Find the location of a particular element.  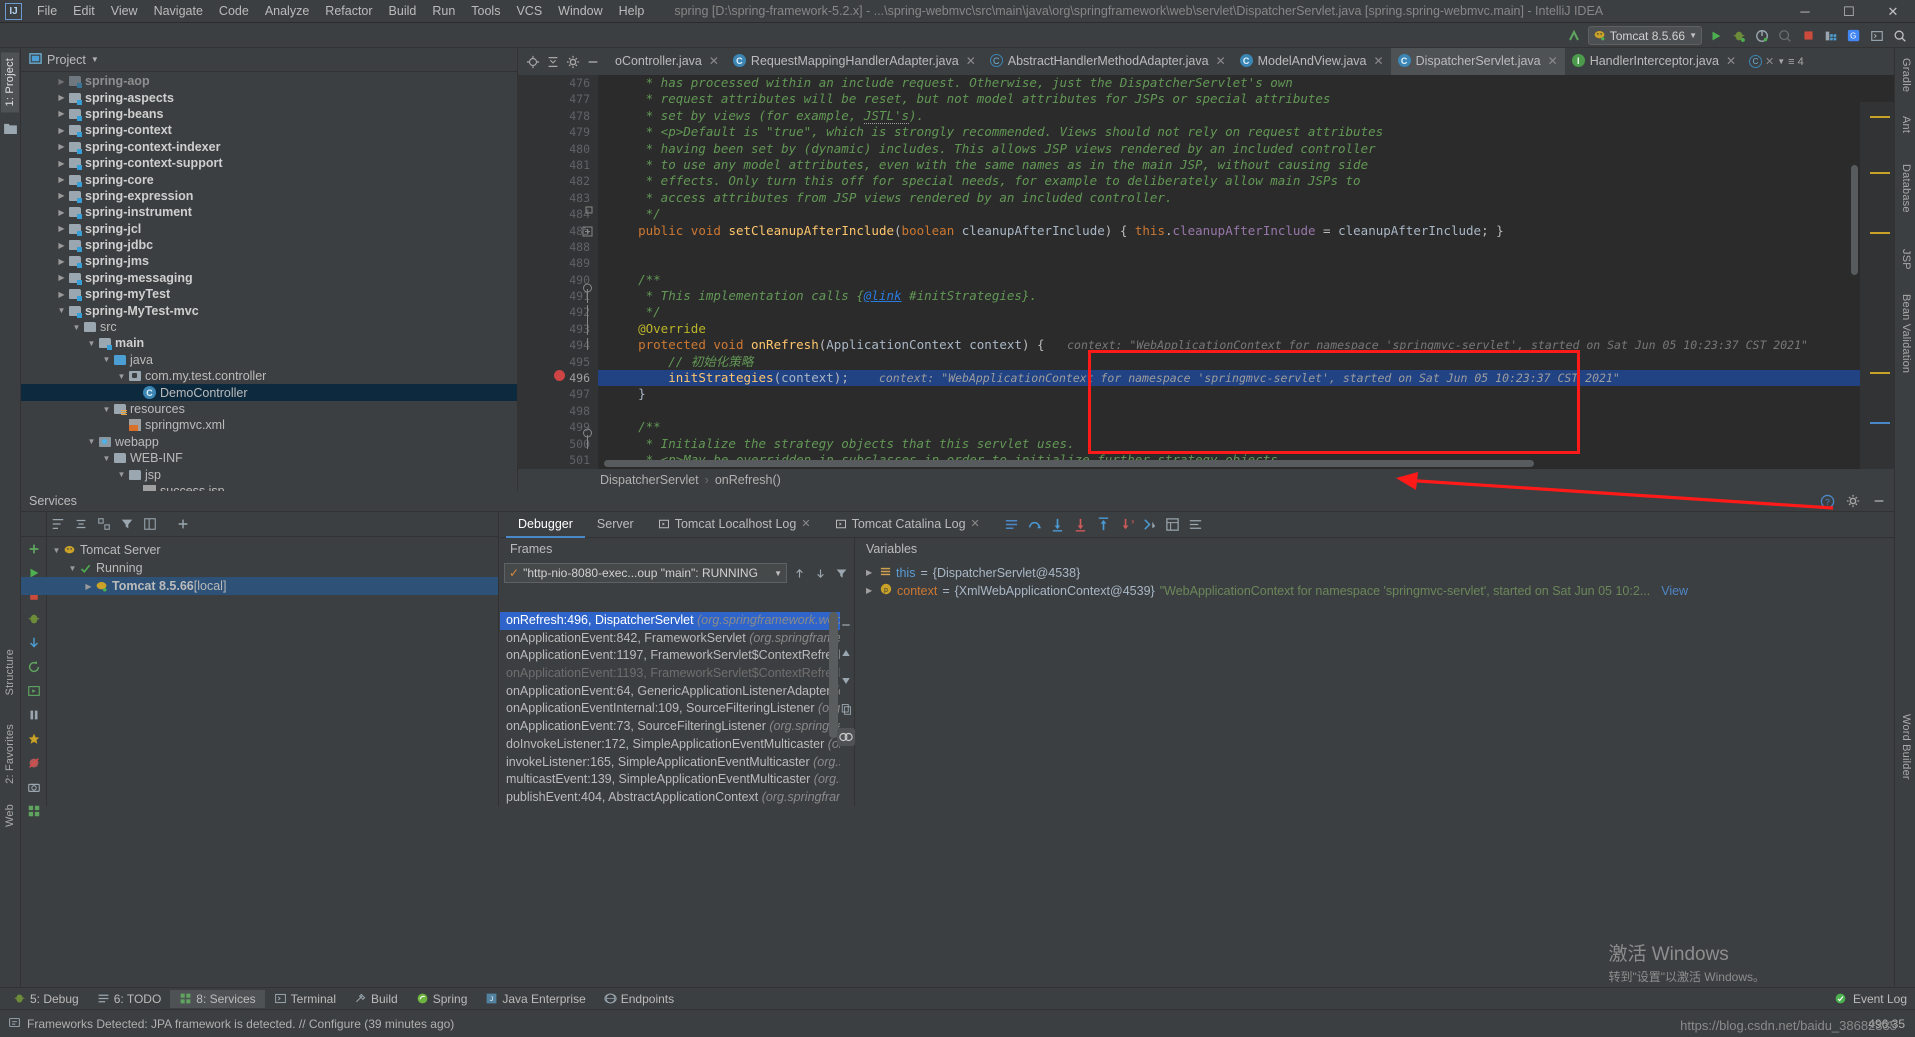

minimize-button: ─ is located at coordinates (1805, 11).